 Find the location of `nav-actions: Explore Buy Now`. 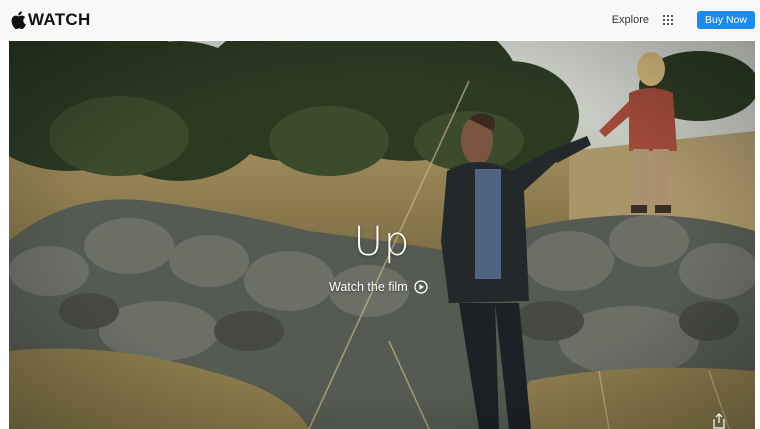

nav-actions: Explore Buy Now is located at coordinates (683, 20).